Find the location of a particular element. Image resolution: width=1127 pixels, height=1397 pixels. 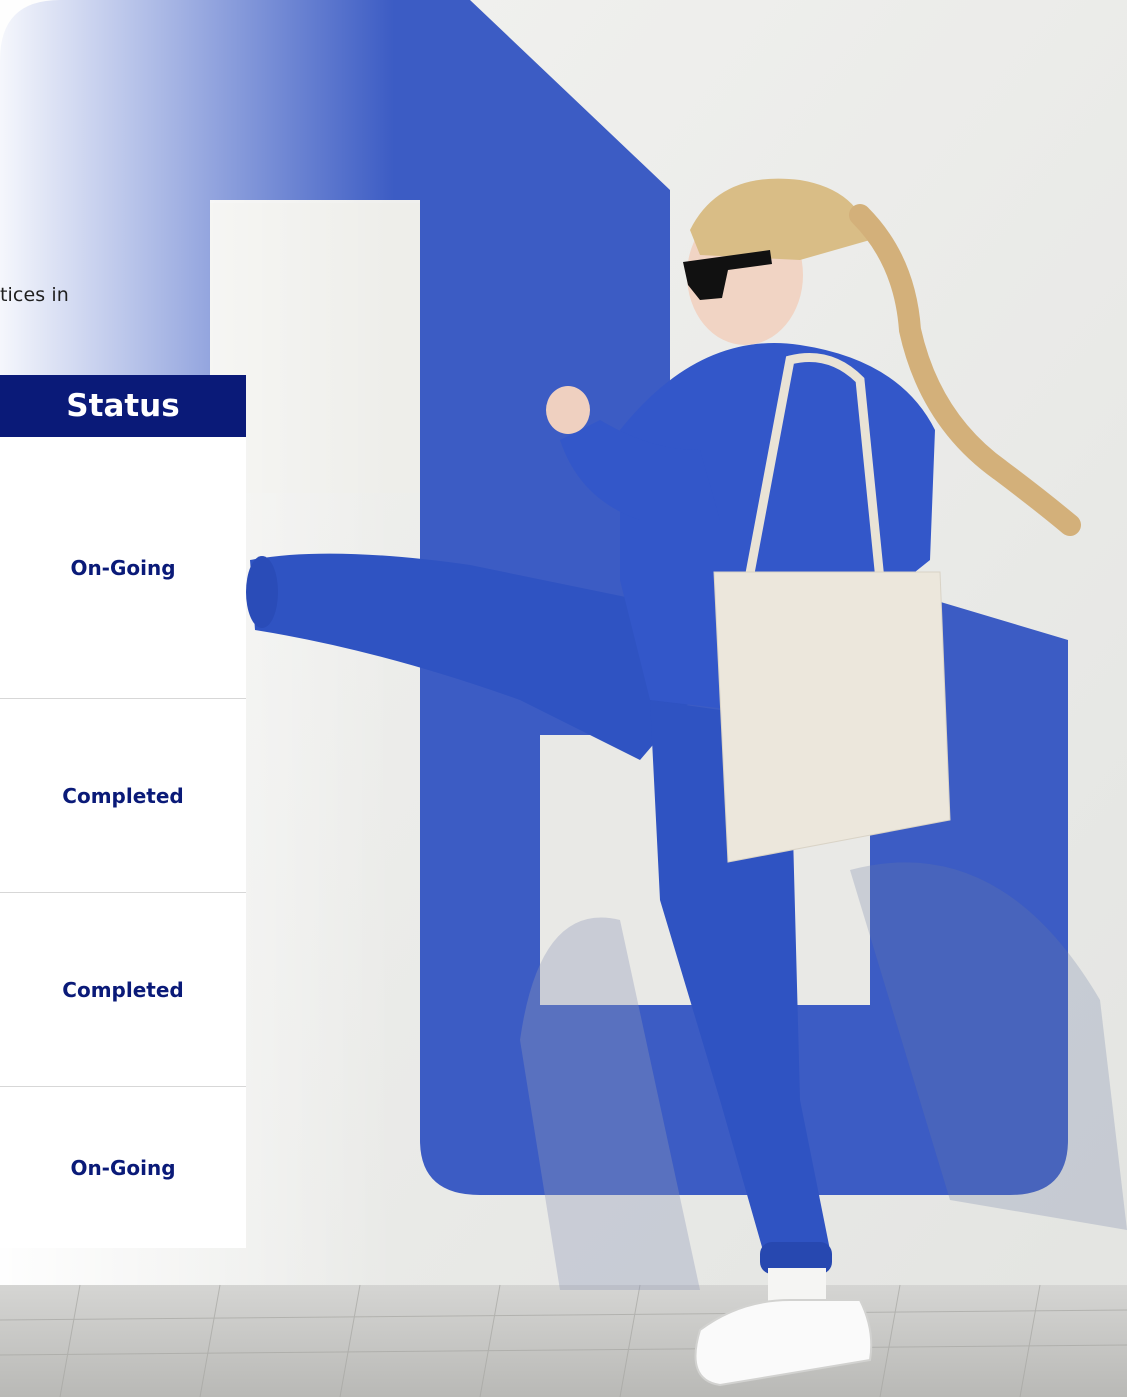

status-table-body: On-Going Completed Completed On-Going is located at coordinates (123, 842).